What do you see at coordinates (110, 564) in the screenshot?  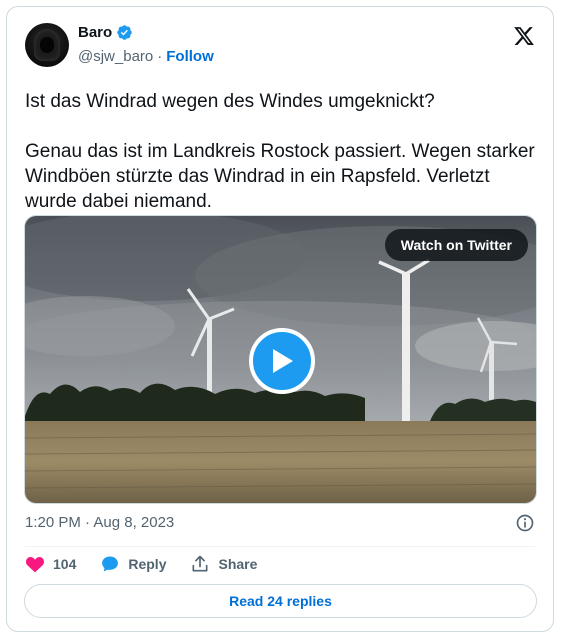 I see `reply-bubble-icon` at bounding box center [110, 564].